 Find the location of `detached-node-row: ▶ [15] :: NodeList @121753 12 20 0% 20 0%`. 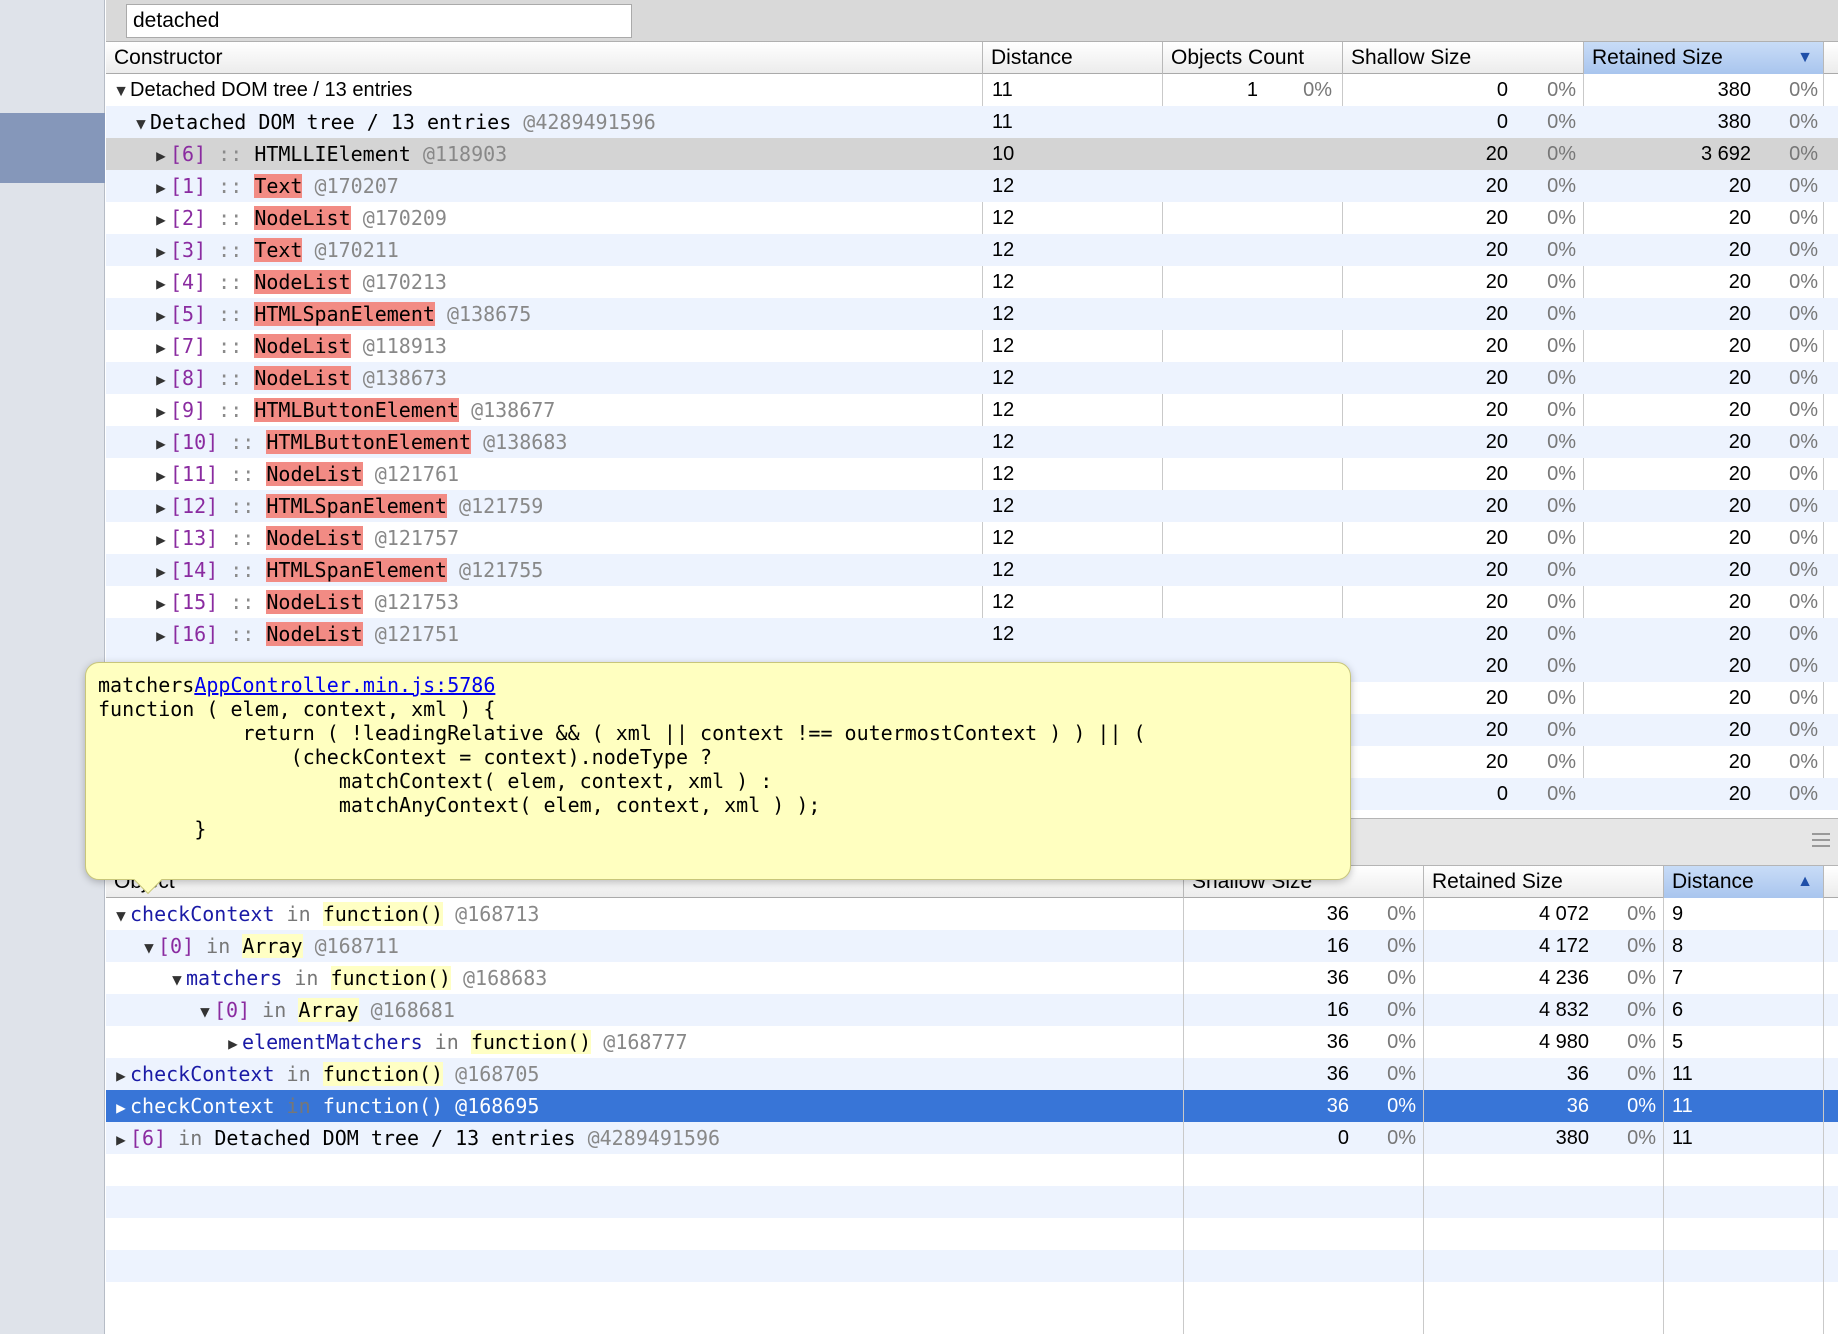

detached-node-row: ▶ [15] :: NodeList @121753 12 20 0% 20 0% is located at coordinates (972, 602).